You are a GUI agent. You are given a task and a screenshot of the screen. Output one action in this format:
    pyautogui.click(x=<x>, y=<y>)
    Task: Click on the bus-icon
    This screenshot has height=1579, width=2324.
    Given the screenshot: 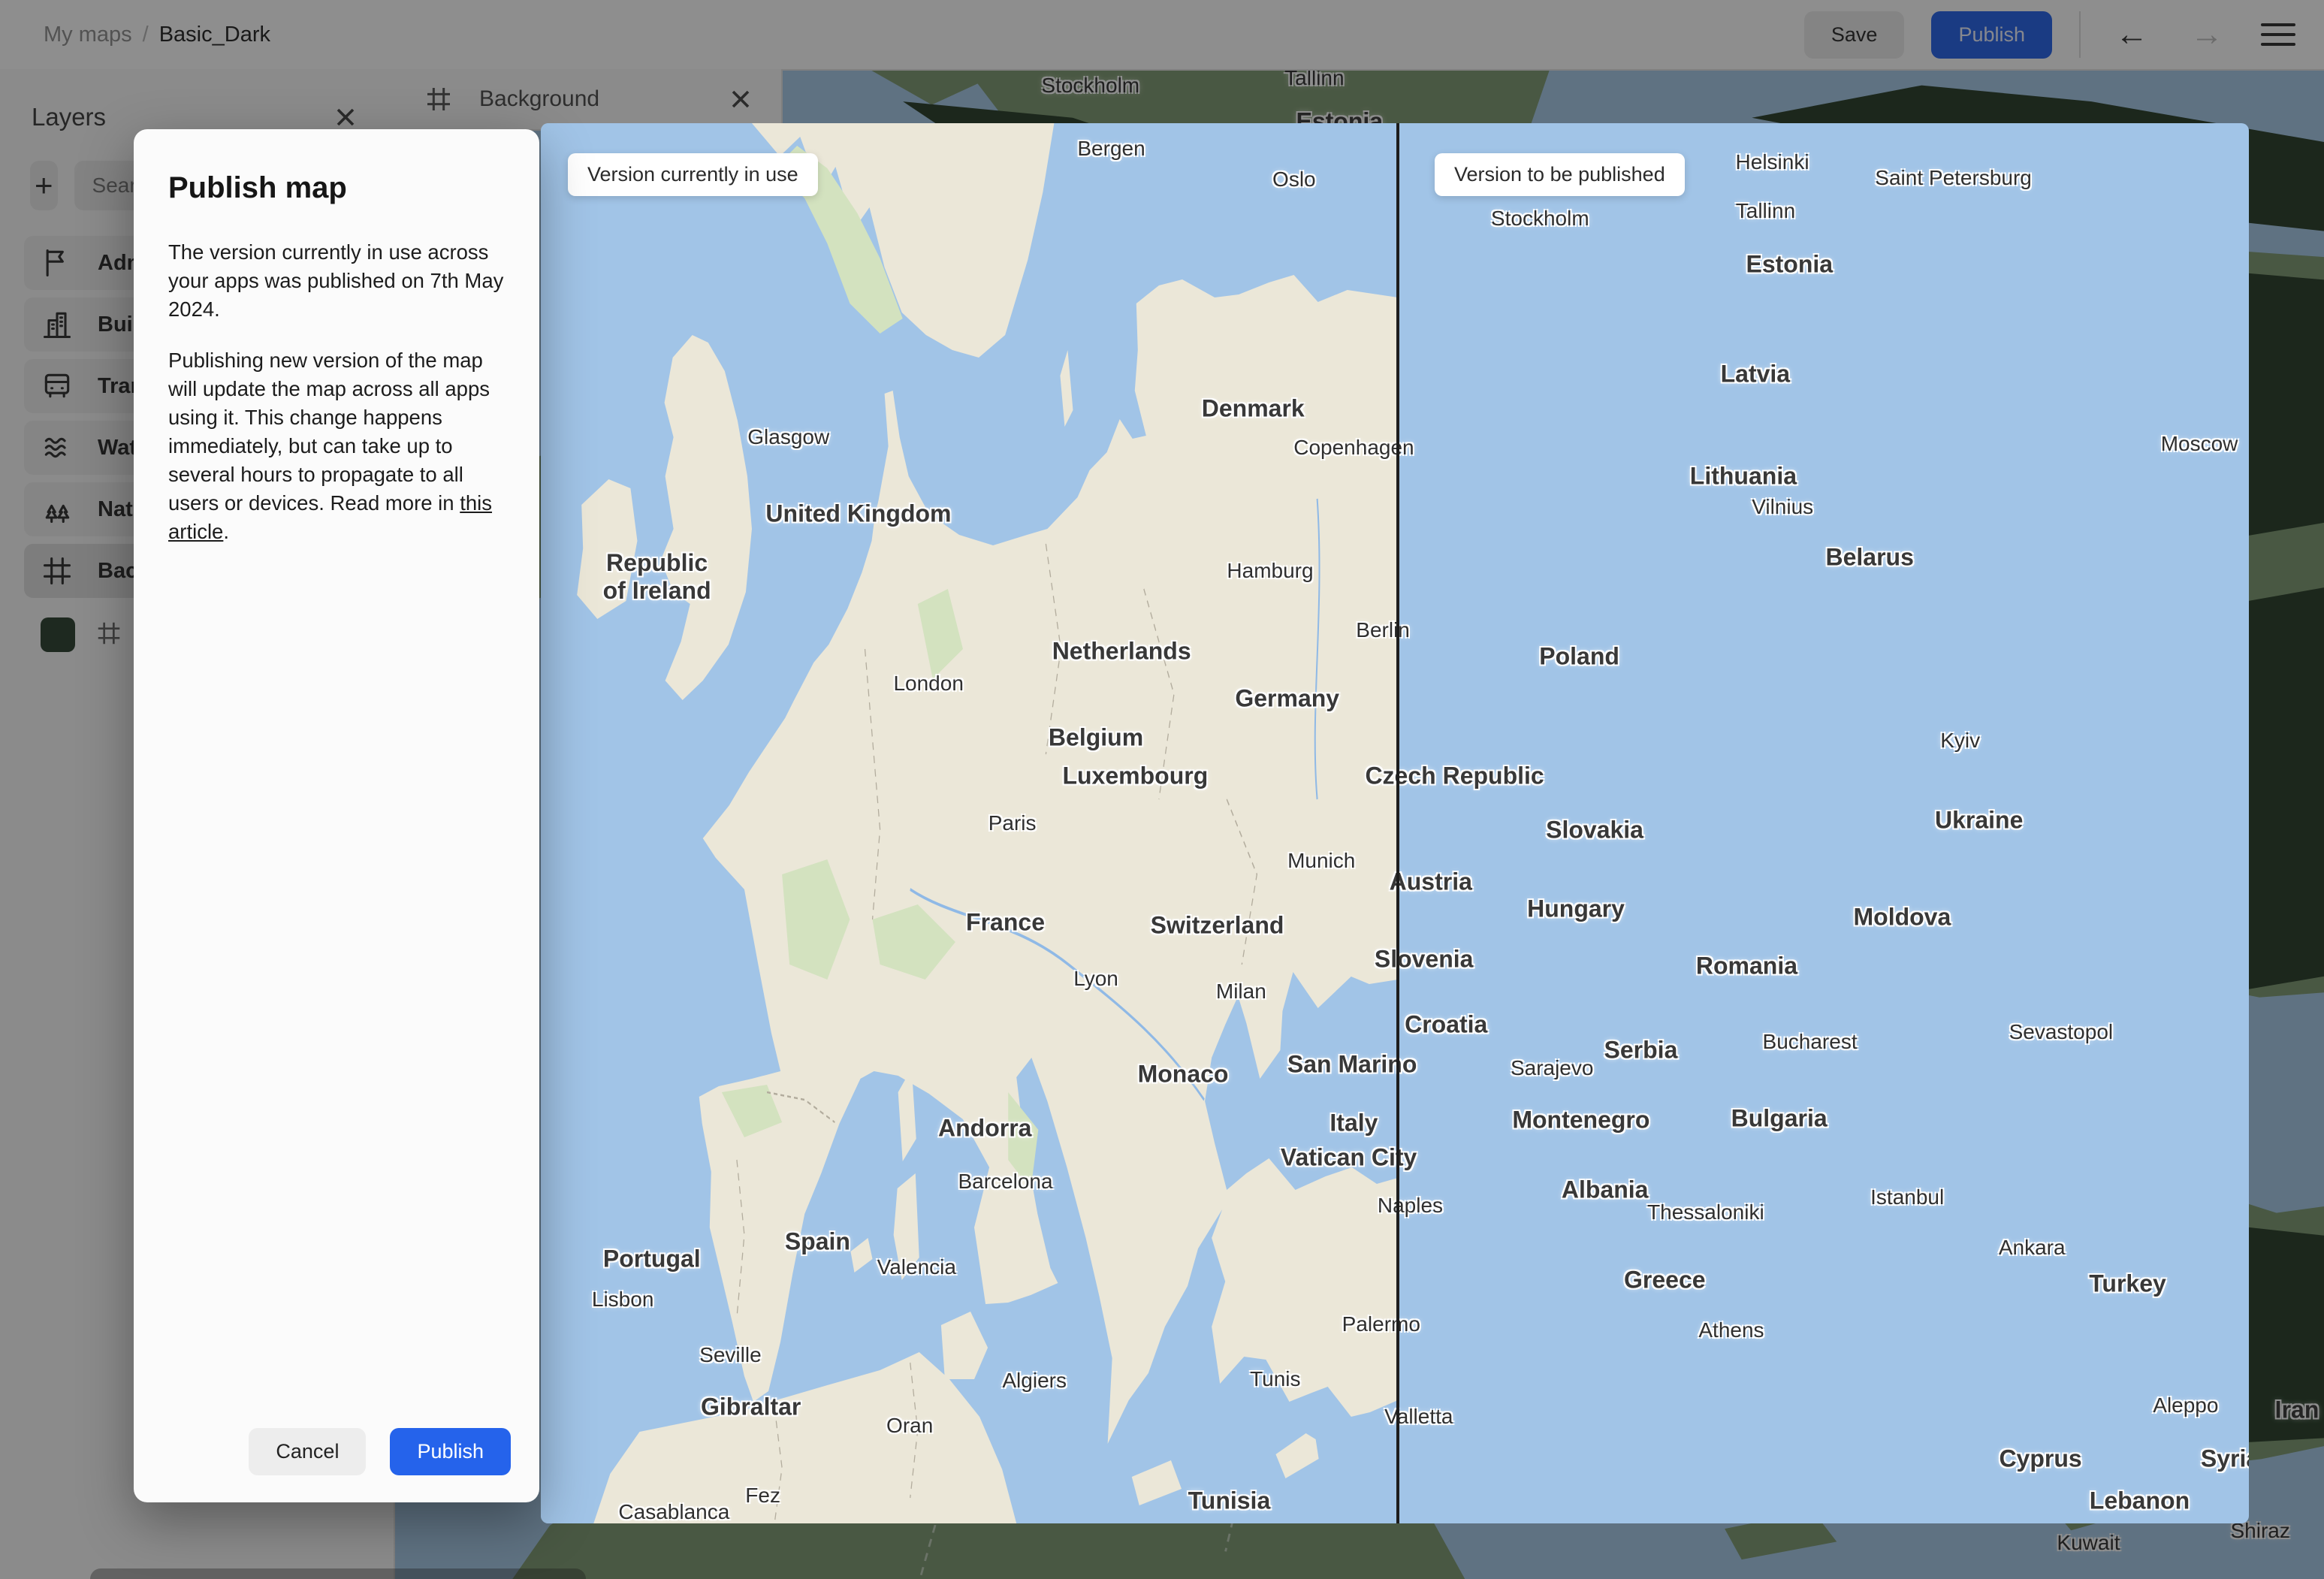 What is the action you would take?
    pyautogui.click(x=57, y=387)
    